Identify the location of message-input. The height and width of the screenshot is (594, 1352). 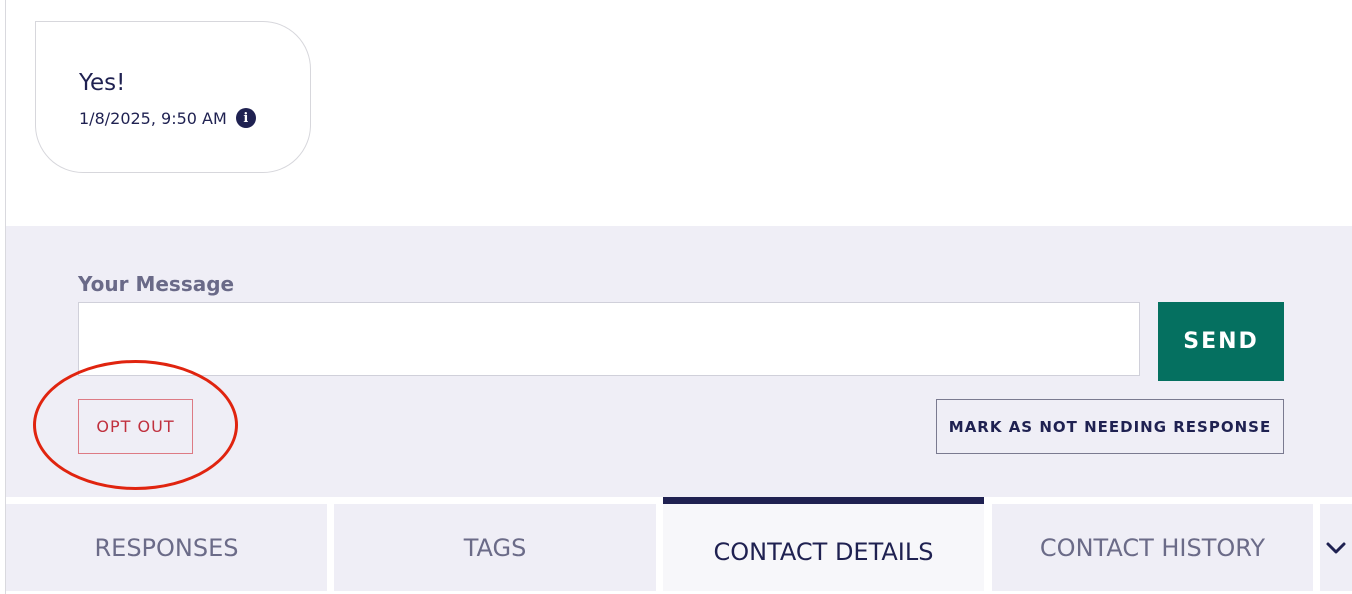
(609, 339).